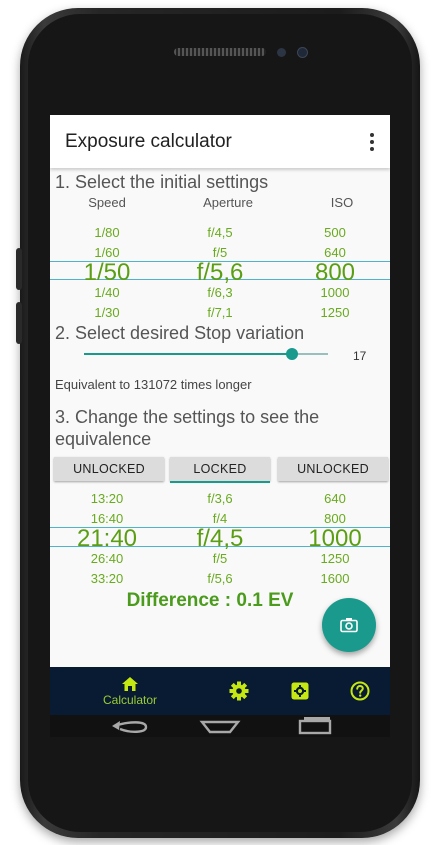 This screenshot has width=440, height=845. I want to click on header-aperture: Aperture, so click(228, 202).